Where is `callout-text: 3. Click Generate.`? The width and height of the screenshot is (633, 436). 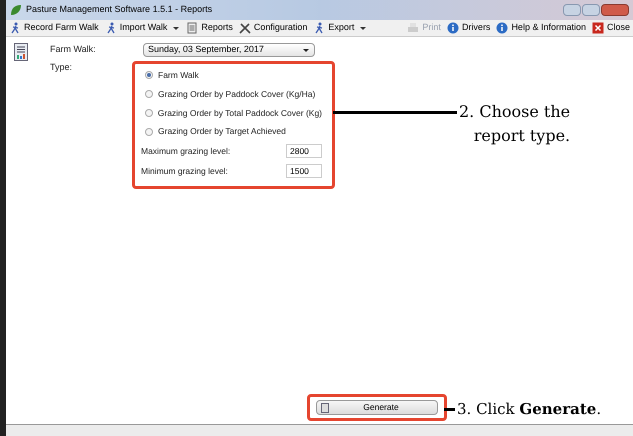 callout-text: 3. Click Generate. is located at coordinates (529, 409).